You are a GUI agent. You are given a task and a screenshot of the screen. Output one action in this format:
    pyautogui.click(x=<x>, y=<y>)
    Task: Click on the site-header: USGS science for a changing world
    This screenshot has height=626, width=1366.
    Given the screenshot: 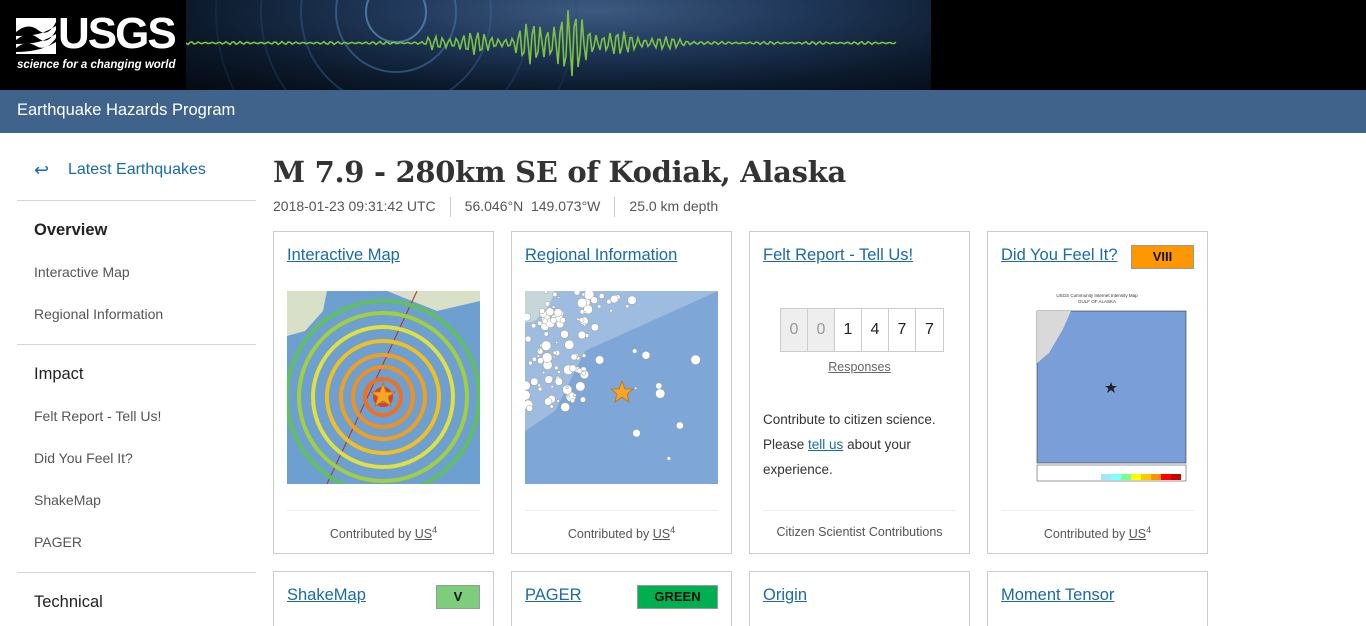 What is the action you would take?
    pyautogui.click(x=683, y=45)
    